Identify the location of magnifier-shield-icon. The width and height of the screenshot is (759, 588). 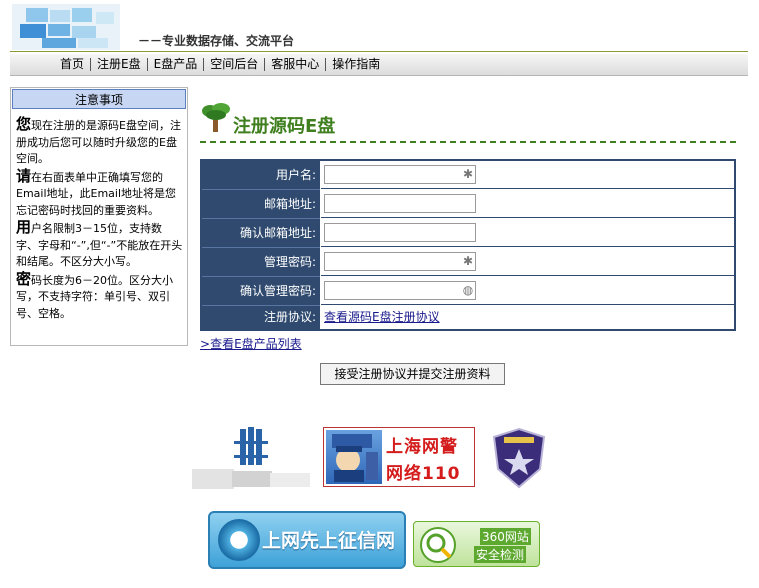
(438, 545).